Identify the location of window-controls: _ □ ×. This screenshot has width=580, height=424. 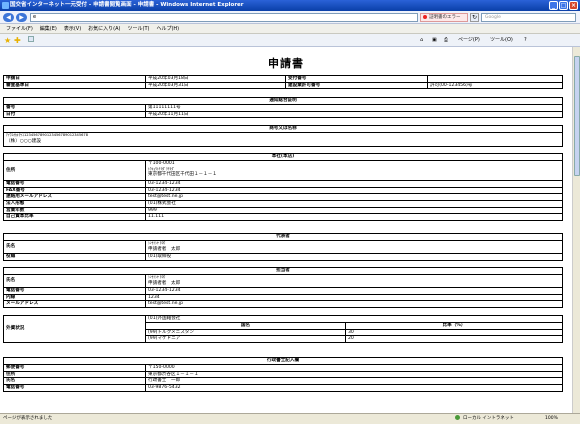
(563, 5).